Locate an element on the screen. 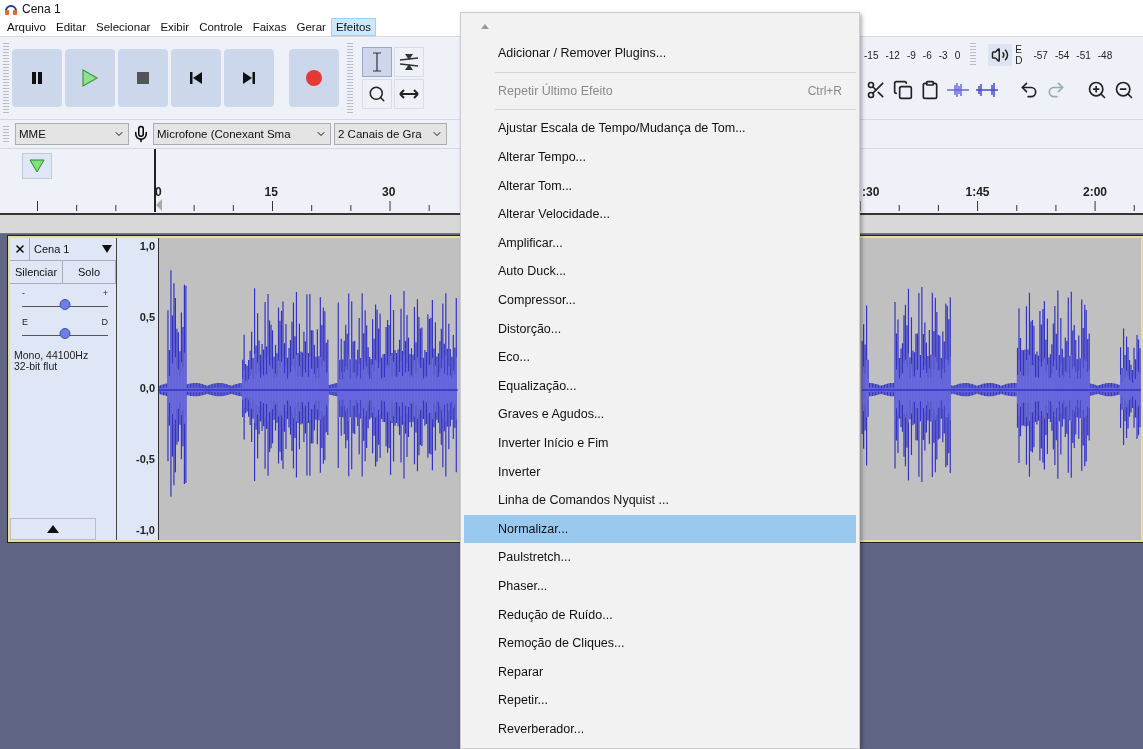 The width and height of the screenshot is (1143, 749). copy-icon is located at coordinates (903, 90).